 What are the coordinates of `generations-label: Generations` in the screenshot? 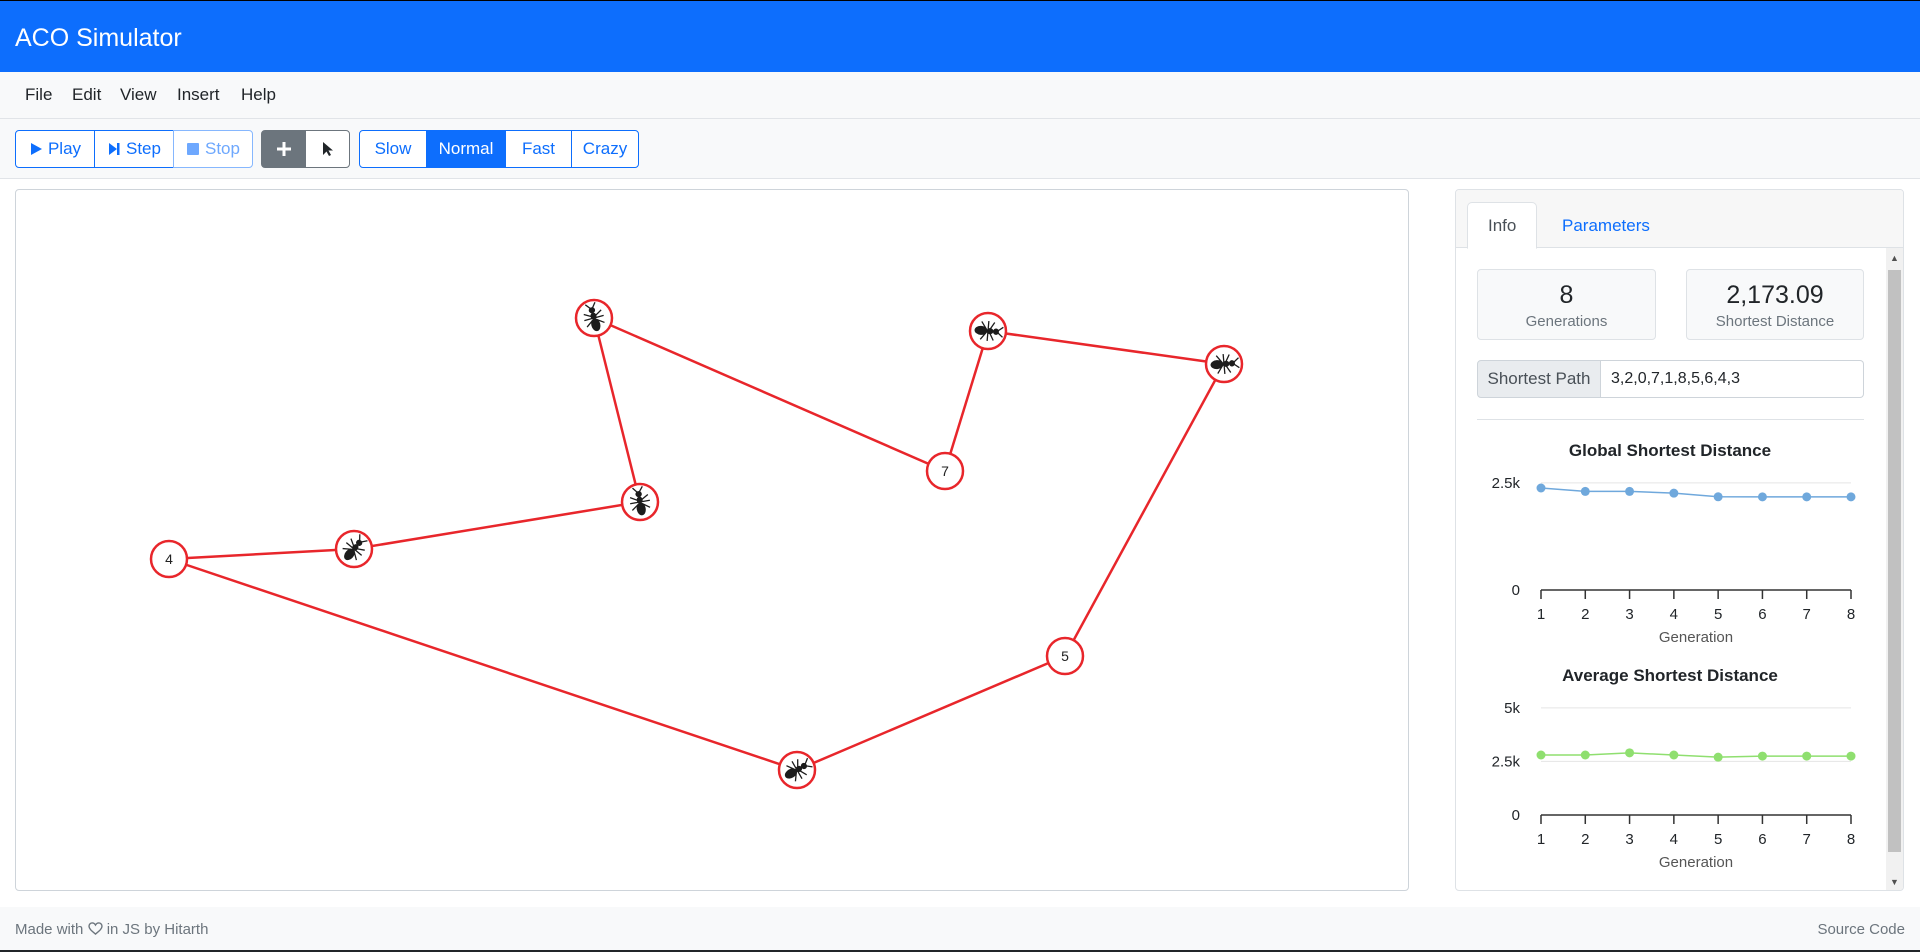 It's located at (1566, 321).